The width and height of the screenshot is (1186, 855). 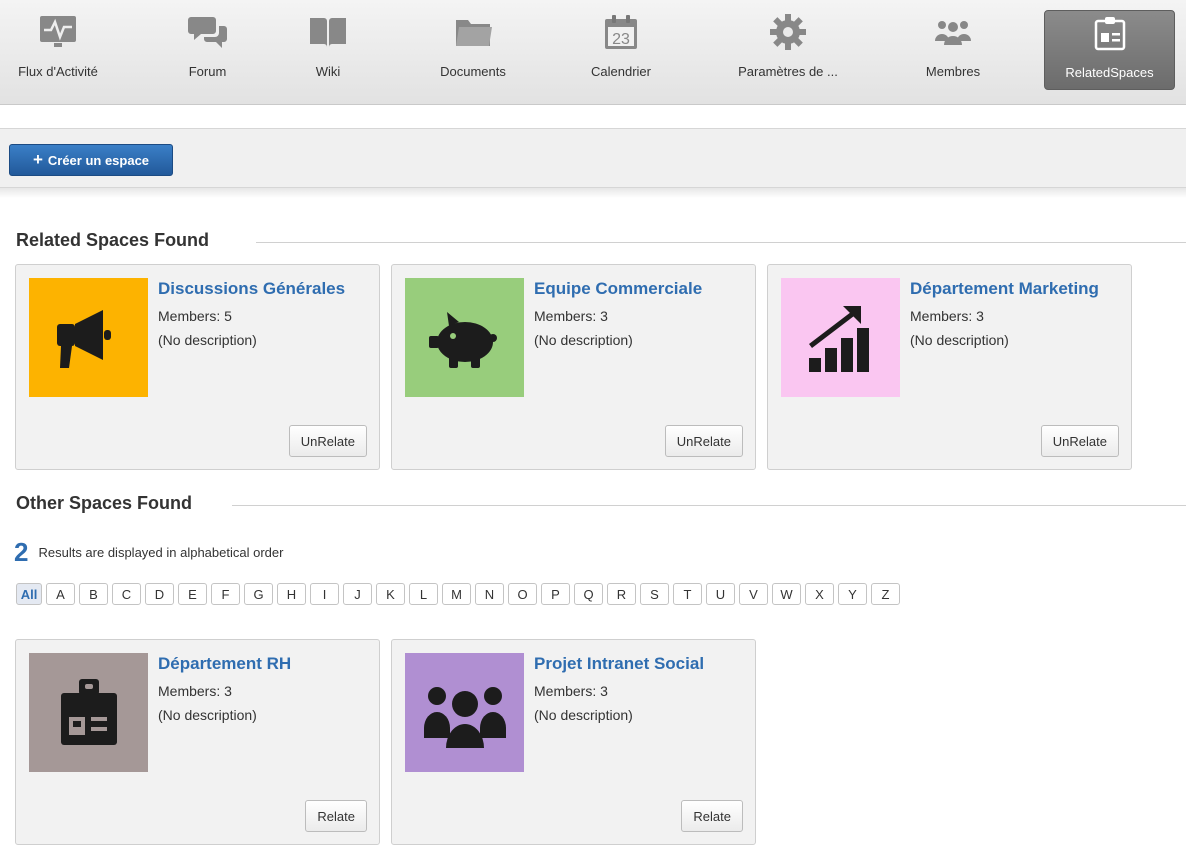 What do you see at coordinates (60, 594) in the screenshot?
I see `letter-filter-a: A` at bounding box center [60, 594].